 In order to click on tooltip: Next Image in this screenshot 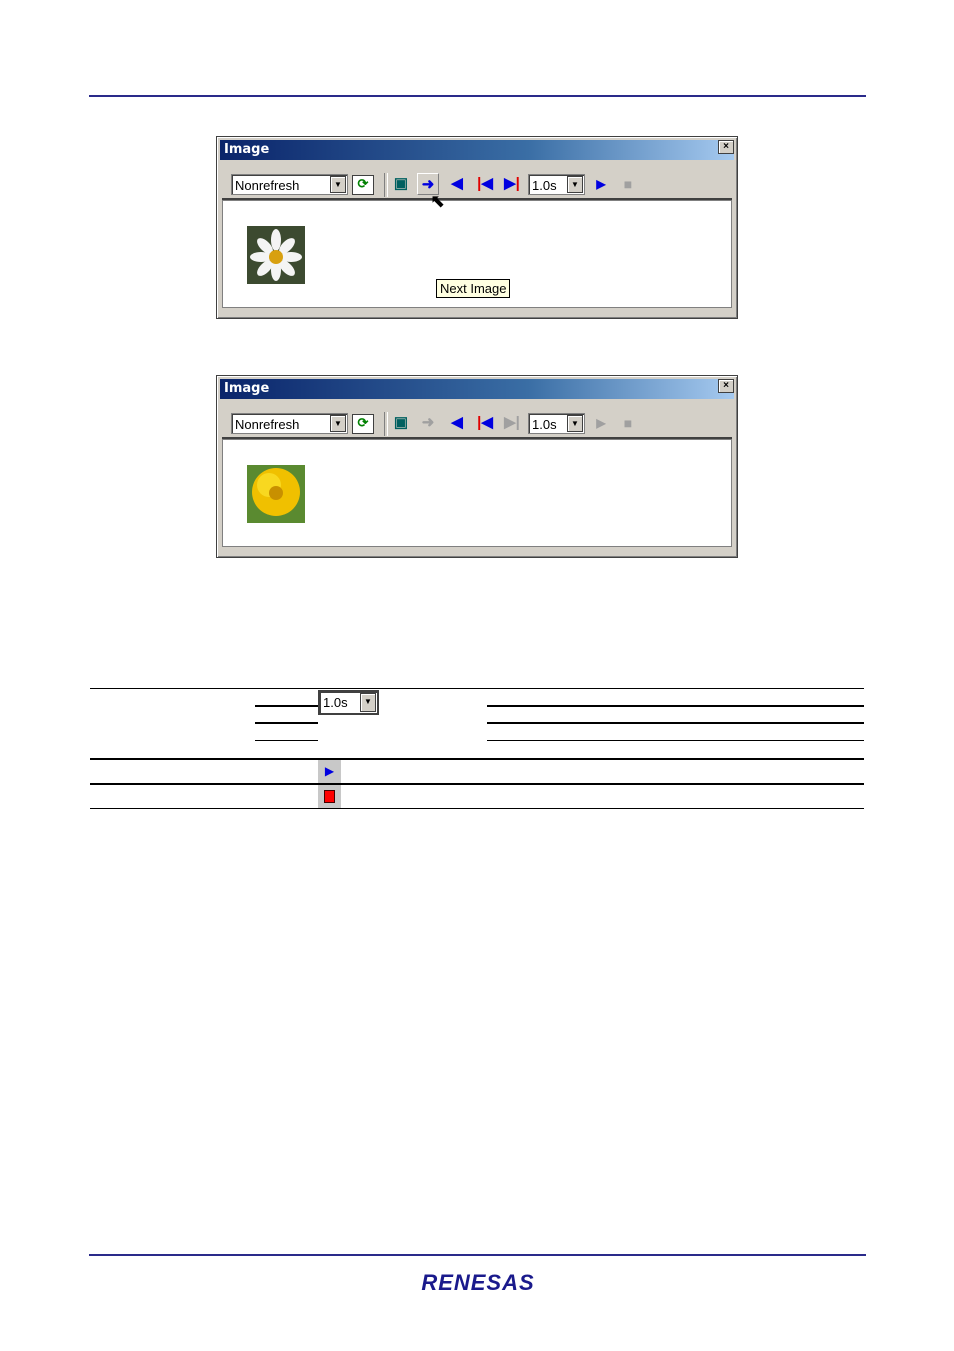, I will do `click(473, 288)`.